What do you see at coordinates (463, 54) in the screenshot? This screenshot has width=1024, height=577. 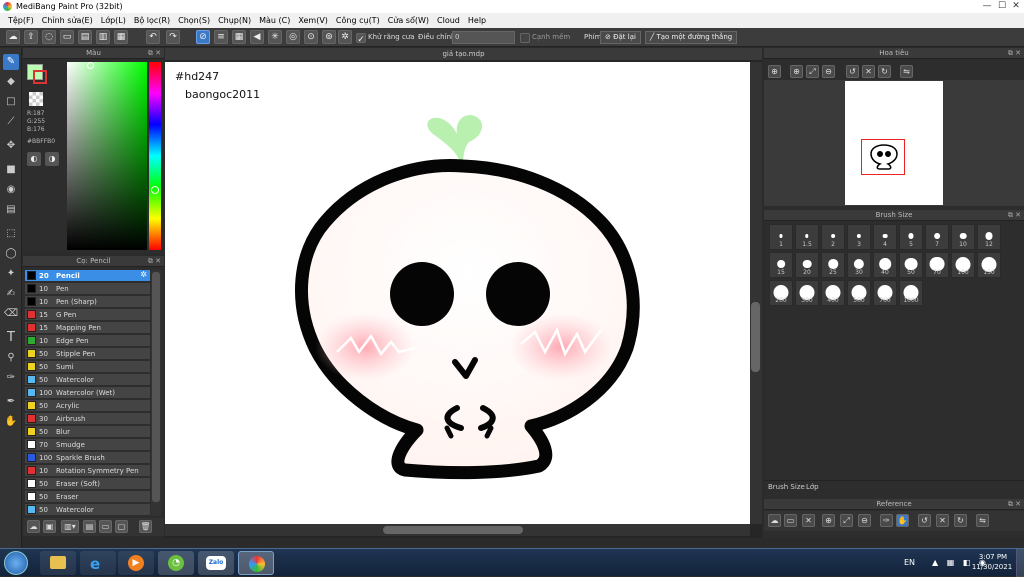 I see `document-tab: giả tạo.mdp` at bounding box center [463, 54].